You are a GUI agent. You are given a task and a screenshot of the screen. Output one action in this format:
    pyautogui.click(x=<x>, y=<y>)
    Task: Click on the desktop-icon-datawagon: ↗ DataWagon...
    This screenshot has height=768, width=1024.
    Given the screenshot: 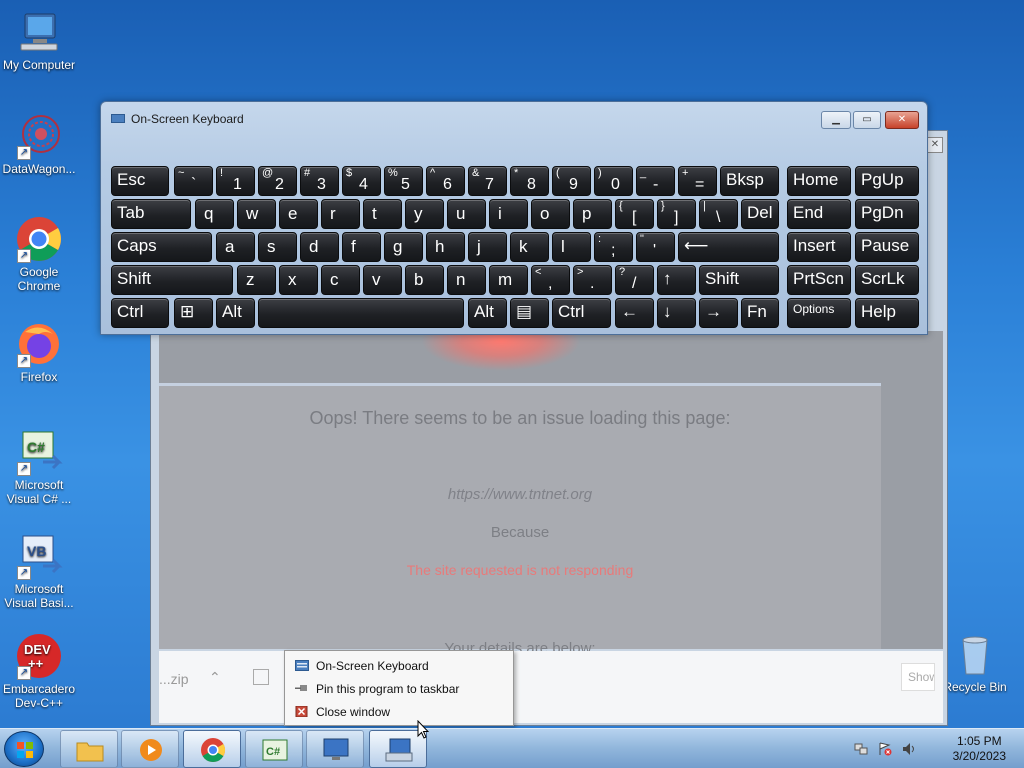 What is the action you would take?
    pyautogui.click(x=39, y=144)
    